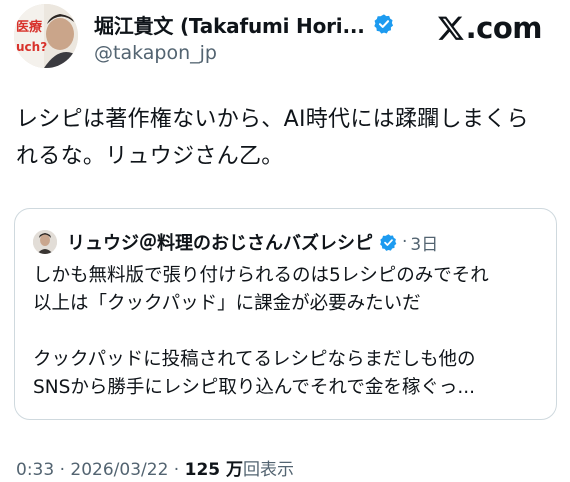  I want to click on avatar-subtext: uch?, so click(31, 47).